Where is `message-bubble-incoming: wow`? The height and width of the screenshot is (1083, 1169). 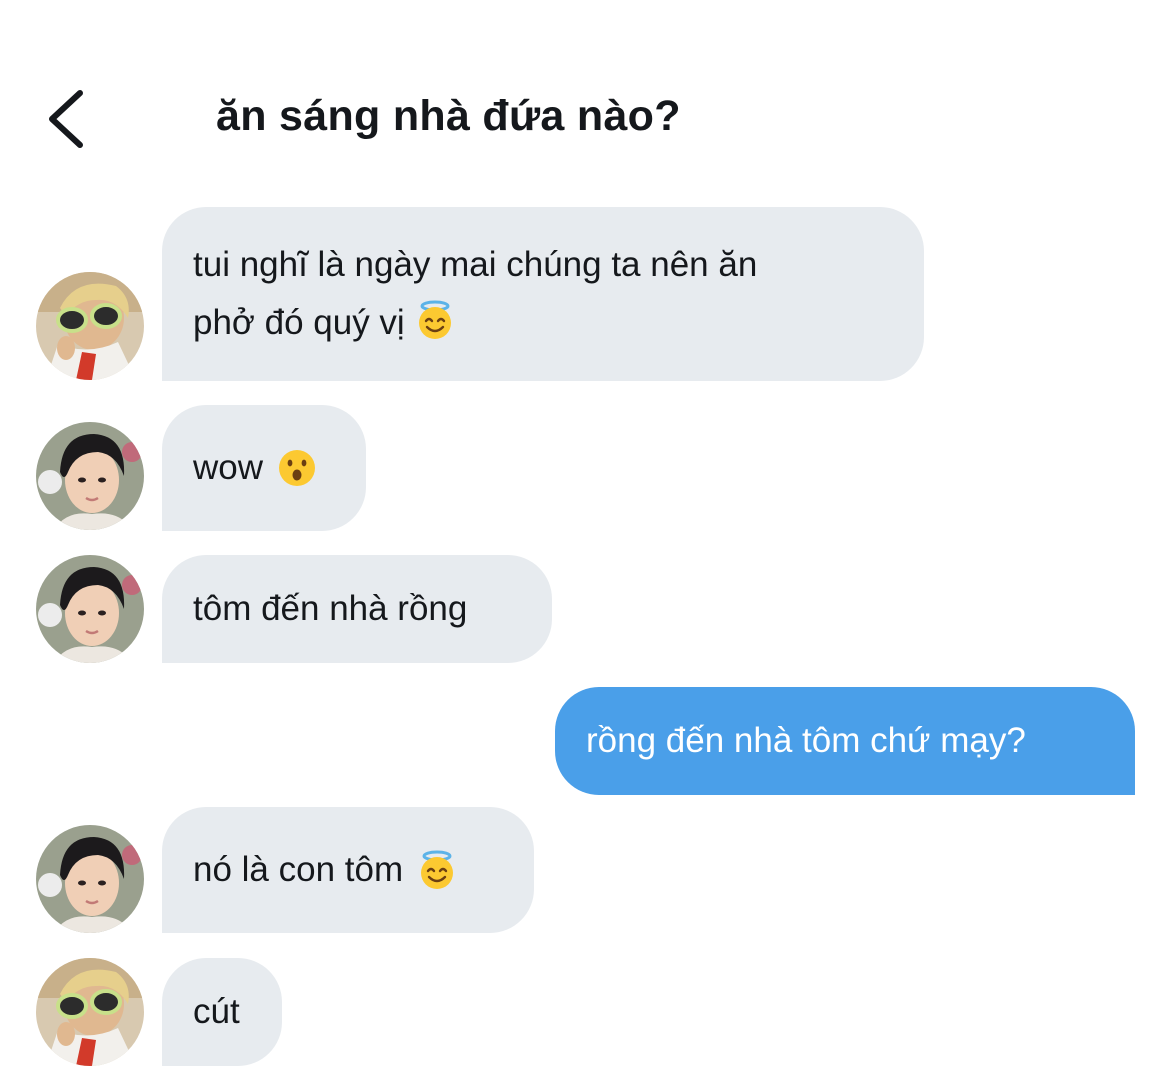 message-bubble-incoming: wow is located at coordinates (264, 468).